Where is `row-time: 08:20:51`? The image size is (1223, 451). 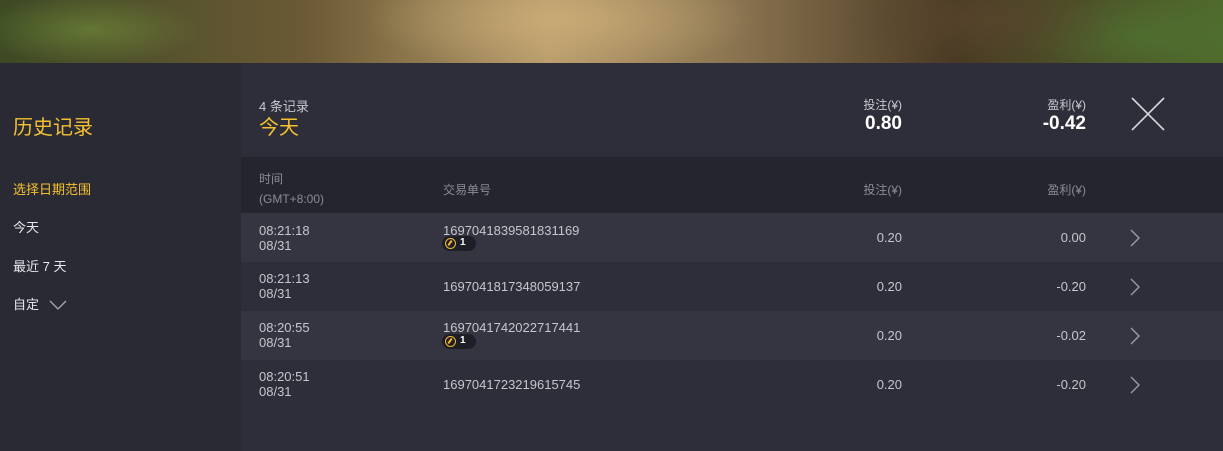 row-time: 08:20:51 is located at coordinates (284, 376).